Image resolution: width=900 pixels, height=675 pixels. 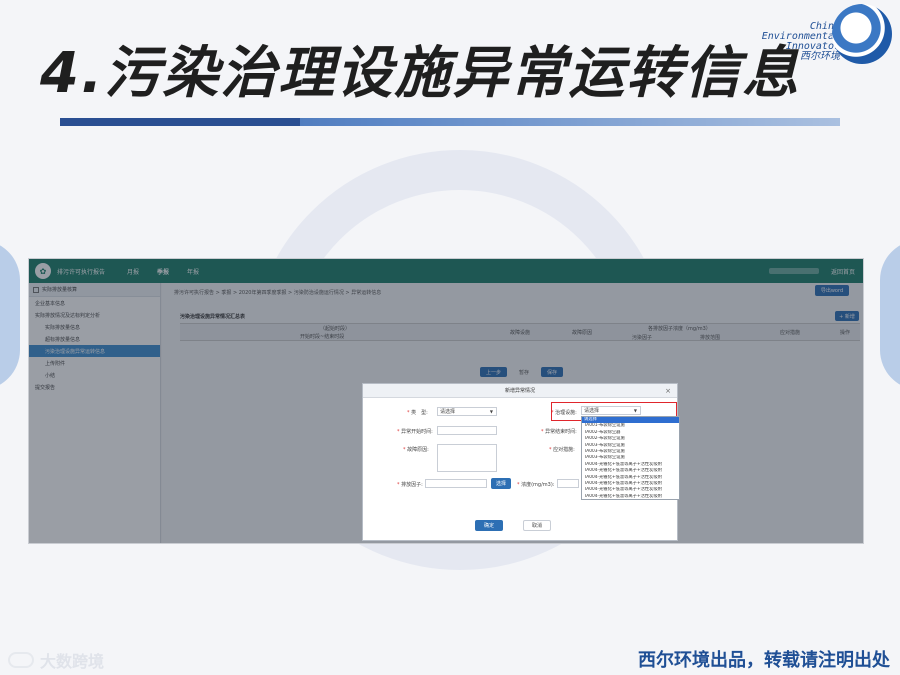 What do you see at coordinates (501, 483) in the screenshot?
I see `choose-pollutant-button: 选择` at bounding box center [501, 483].